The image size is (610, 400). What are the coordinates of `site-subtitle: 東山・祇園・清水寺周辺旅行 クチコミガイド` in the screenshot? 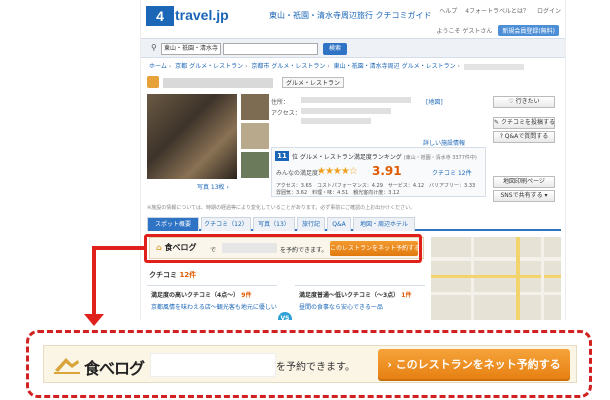 It's located at (350, 15).